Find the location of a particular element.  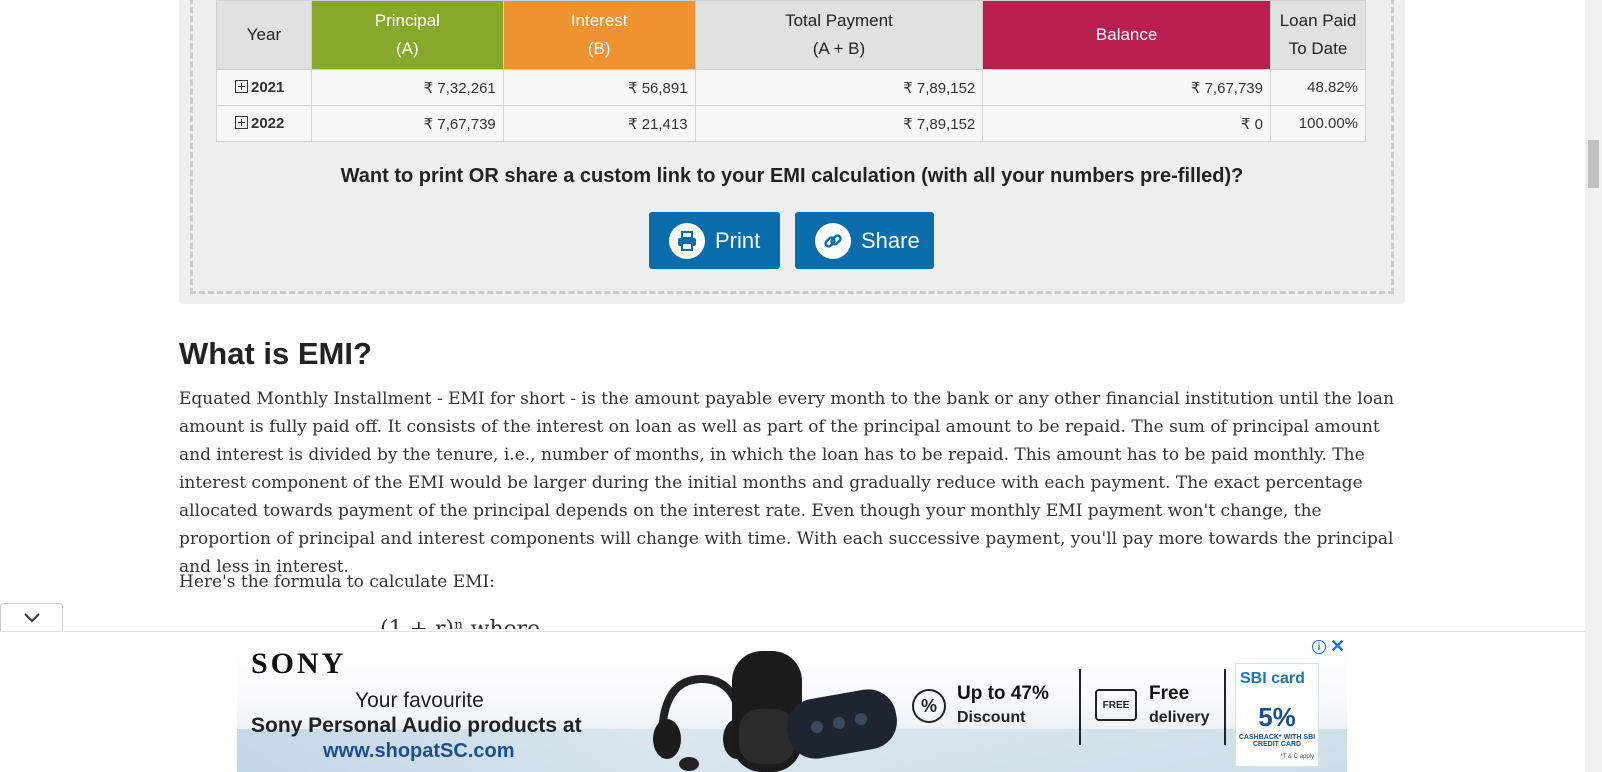

collapse-ad-tab is located at coordinates (31, 617).